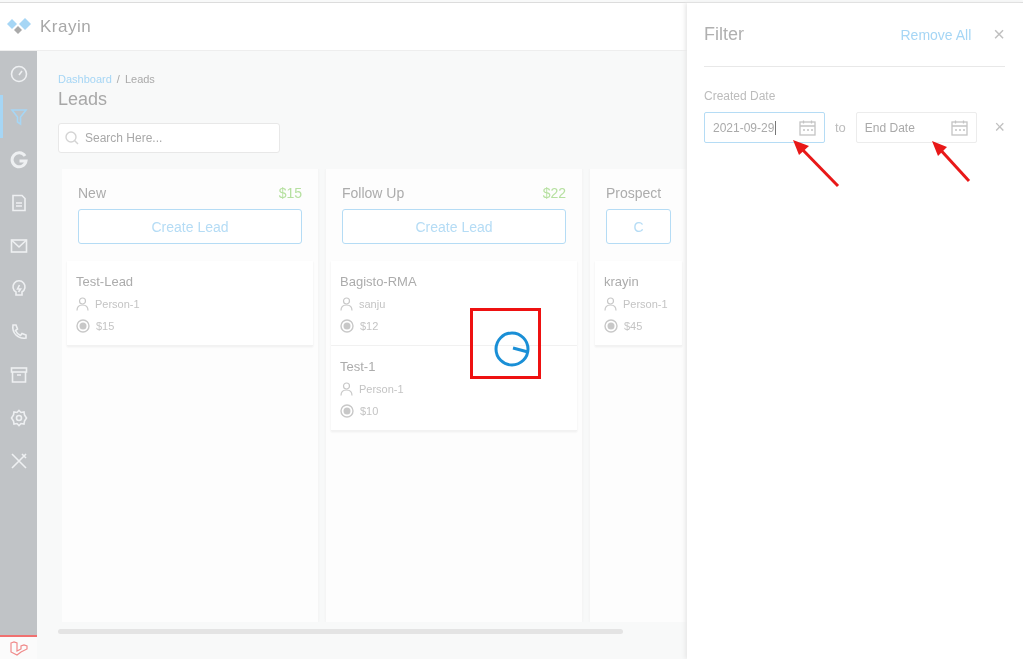 The width and height of the screenshot is (1023, 659). What do you see at coordinates (18, 460) in the screenshot?
I see `tools-icon` at bounding box center [18, 460].